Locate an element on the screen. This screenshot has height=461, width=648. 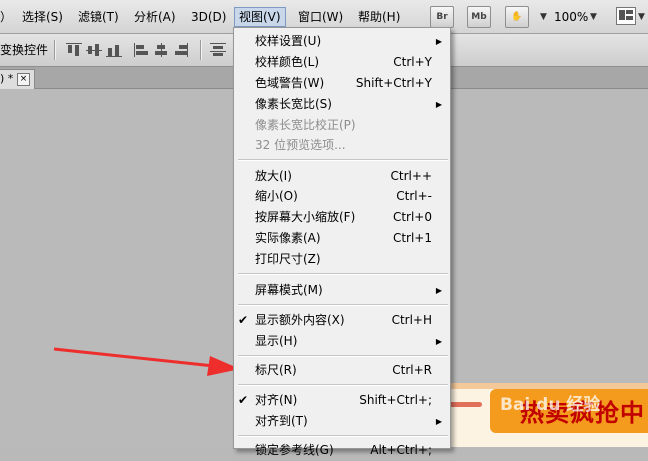
menu-item-print-size: 打印尺寸(Z) is located at coordinates (342, 259).